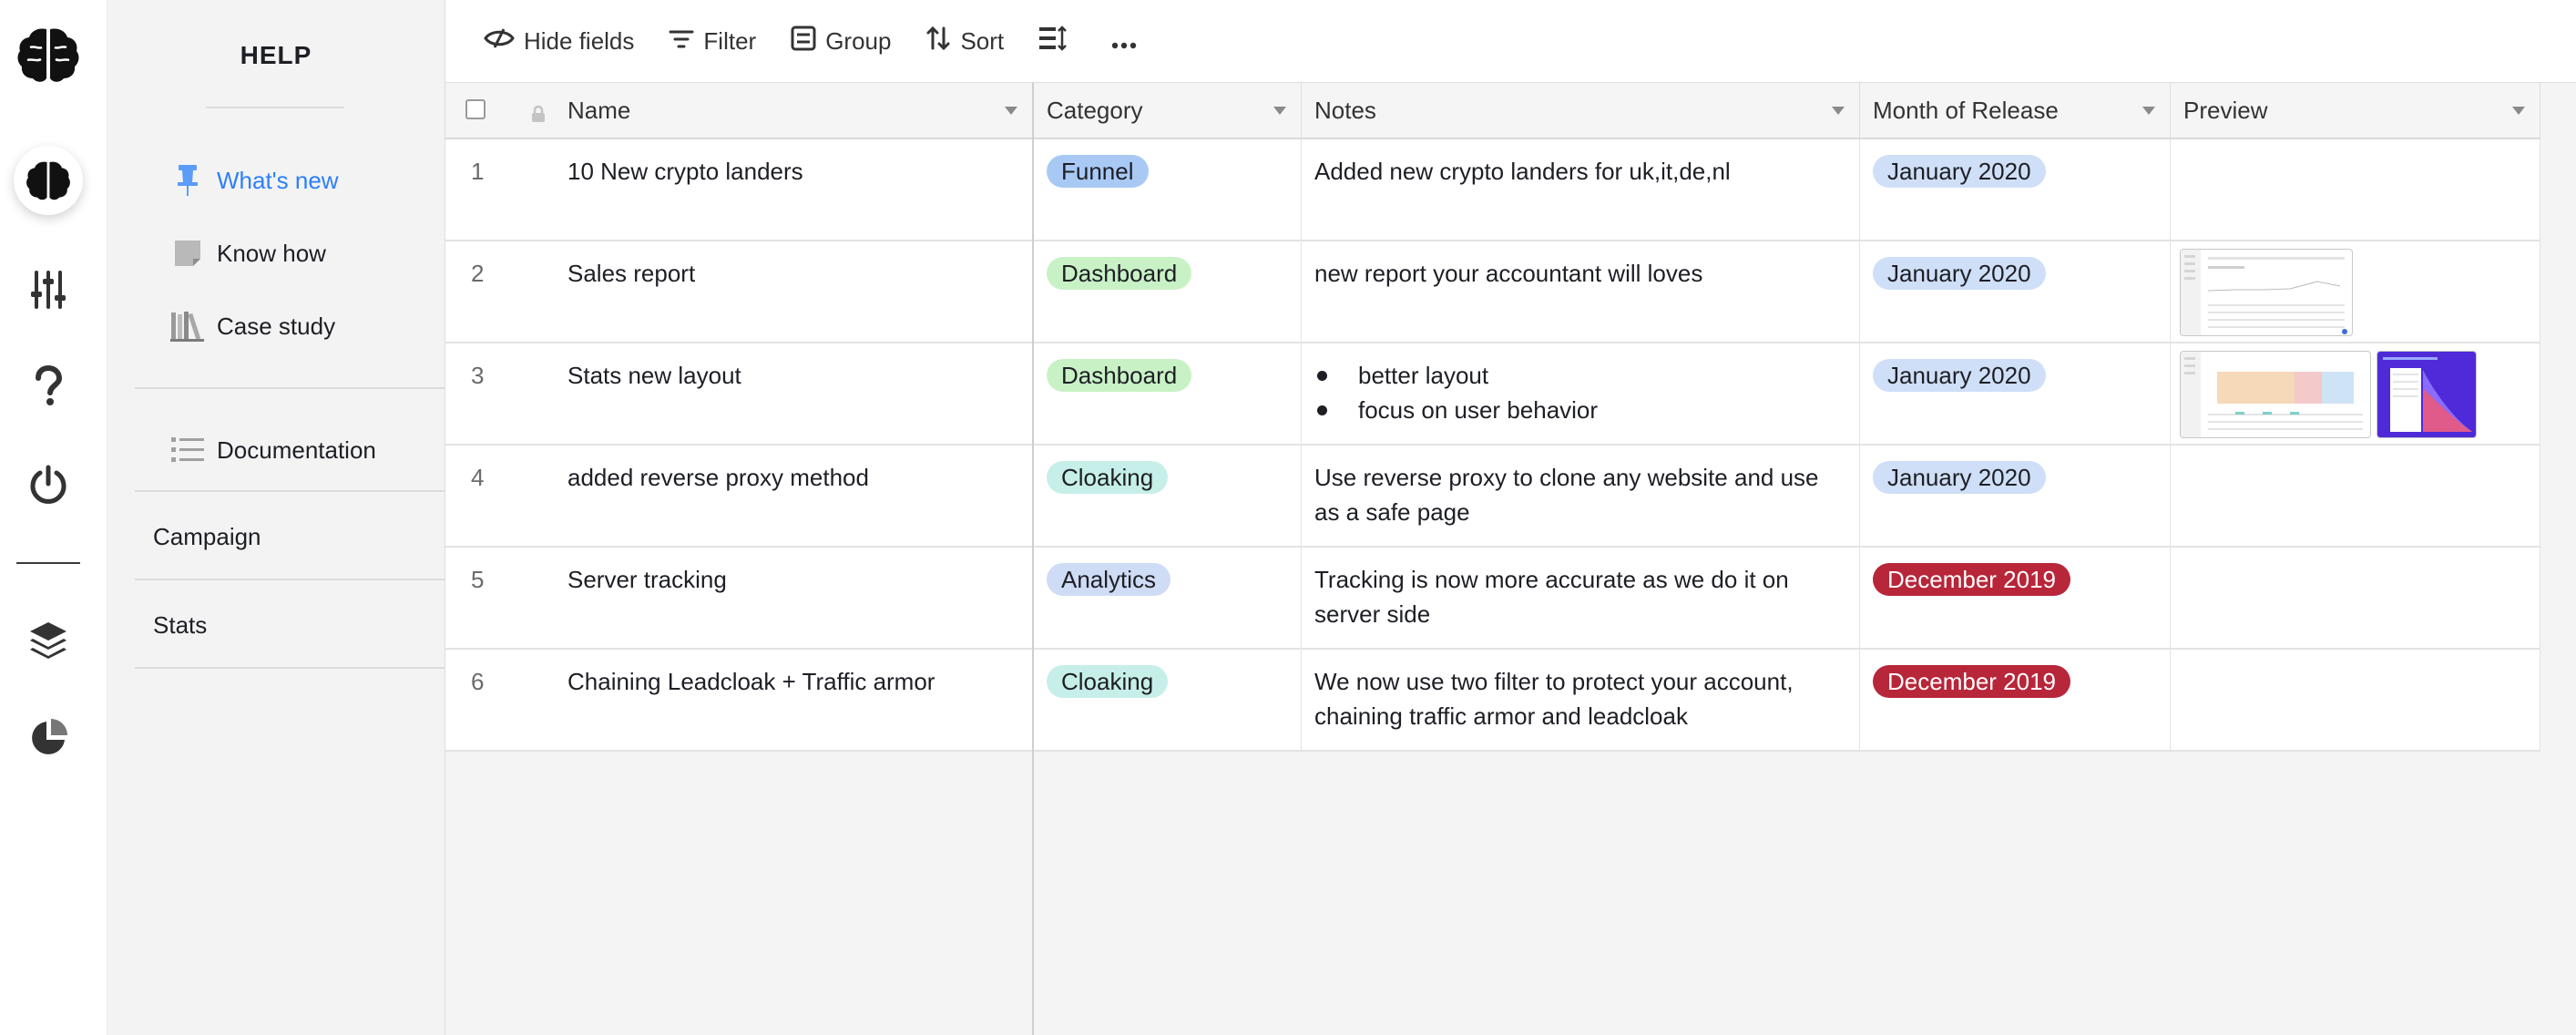  I want to click on more-horizontal-icon, so click(1128, 41).